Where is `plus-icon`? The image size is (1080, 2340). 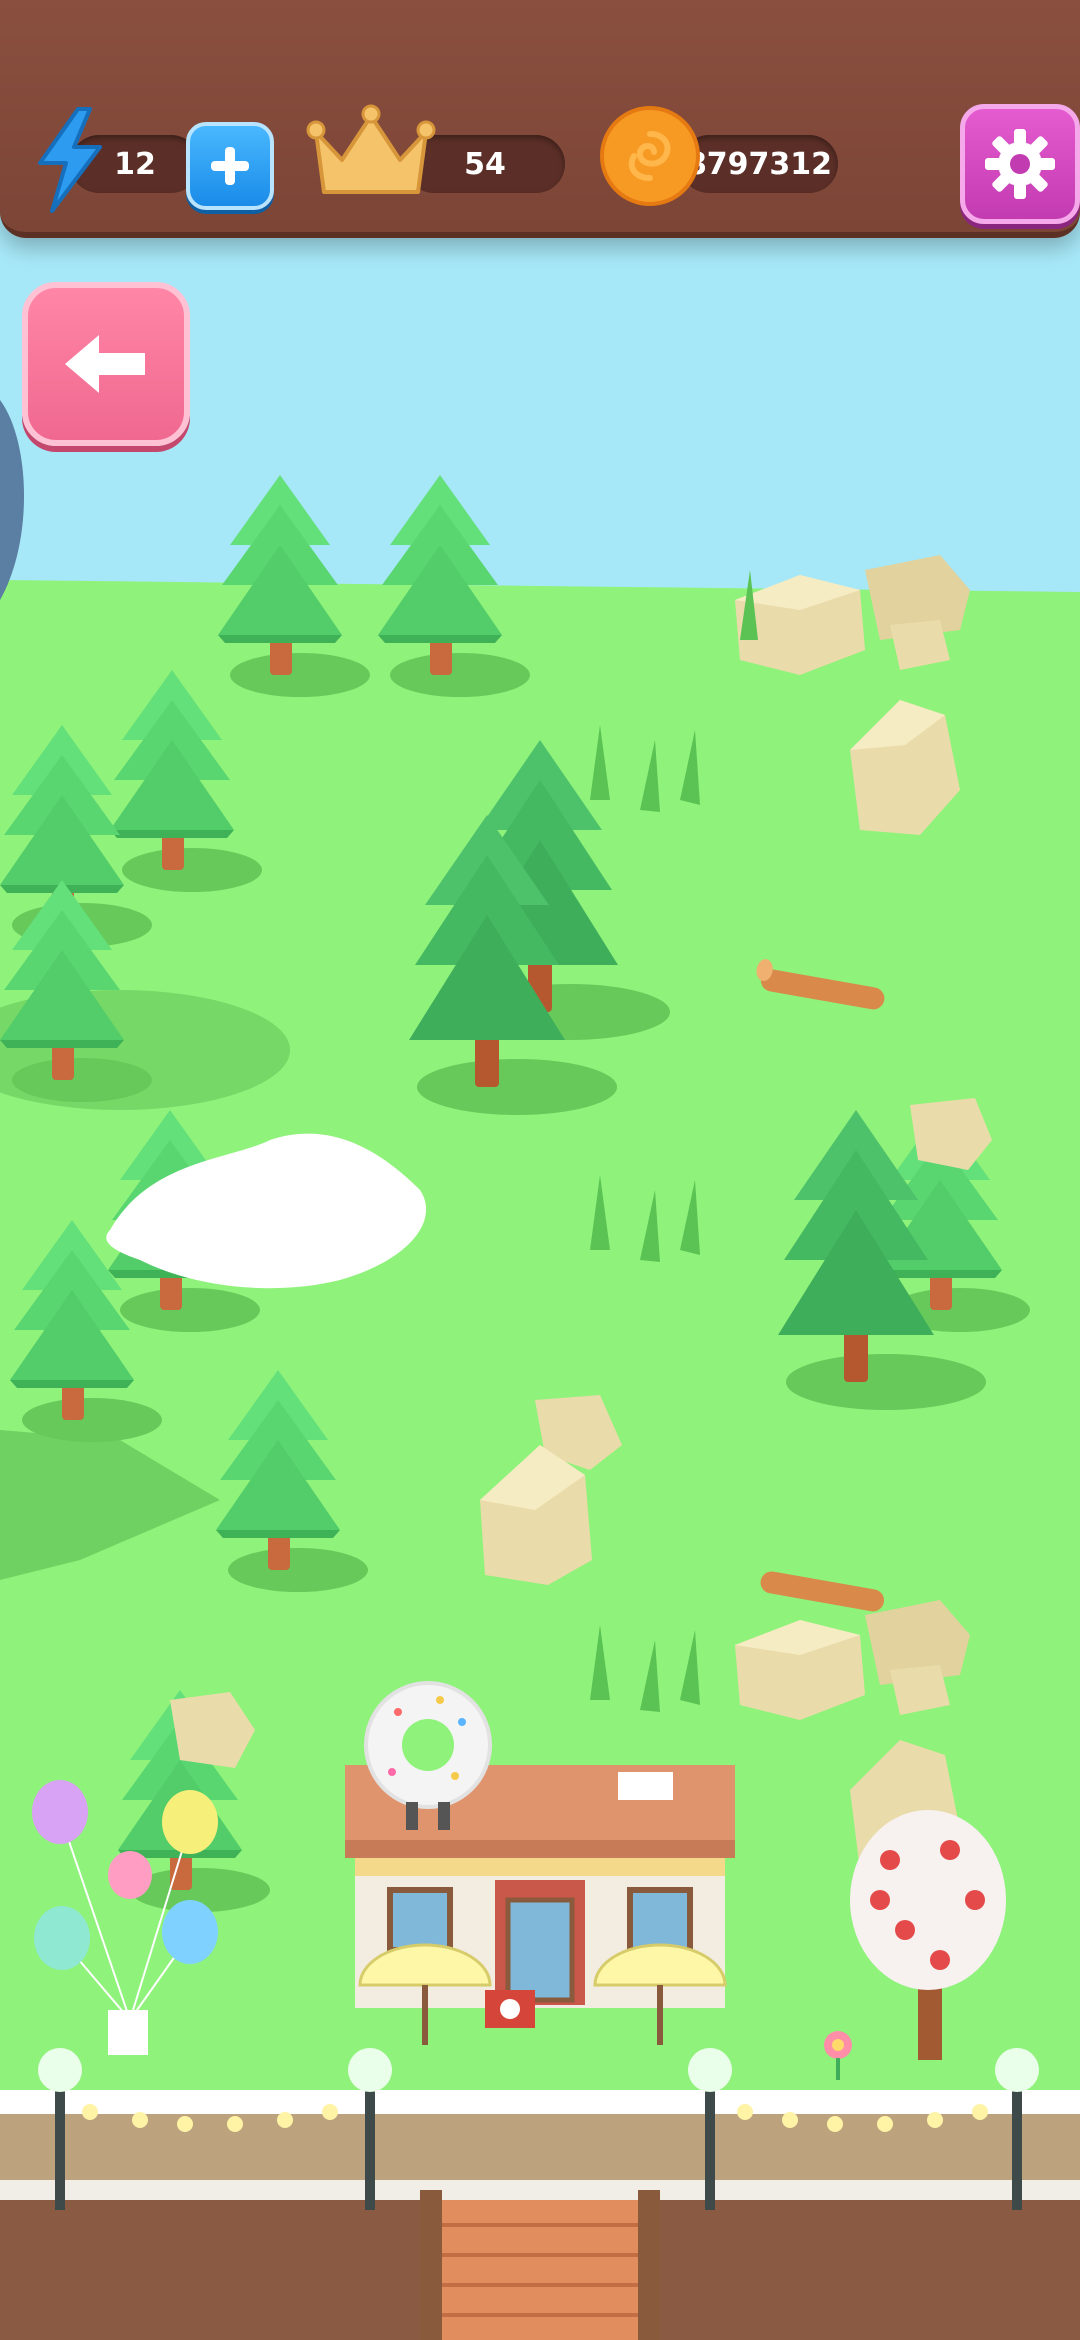 plus-icon is located at coordinates (230, 166).